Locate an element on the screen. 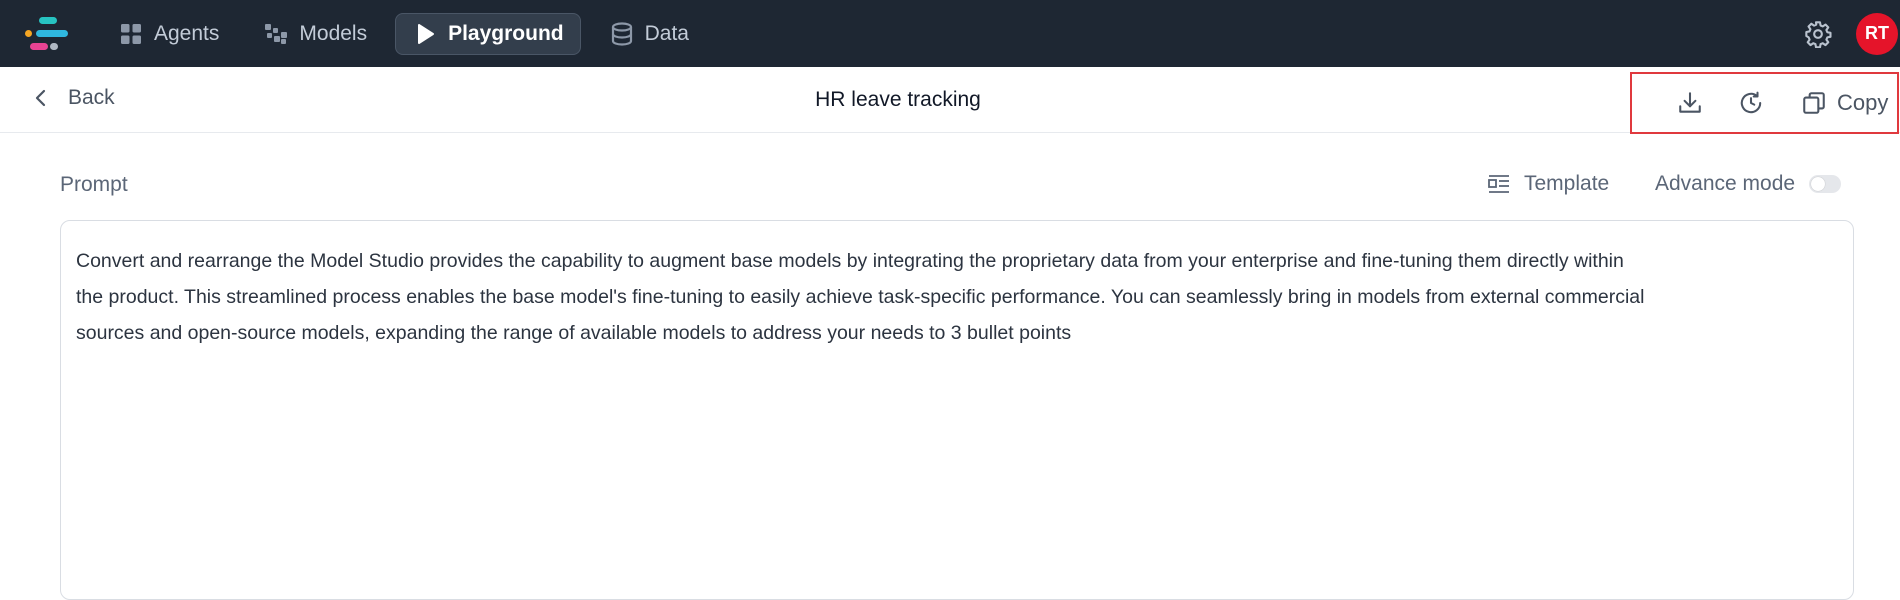 The height and width of the screenshot is (600, 1900). advance-mode-control: Advance mode is located at coordinates (1748, 184).